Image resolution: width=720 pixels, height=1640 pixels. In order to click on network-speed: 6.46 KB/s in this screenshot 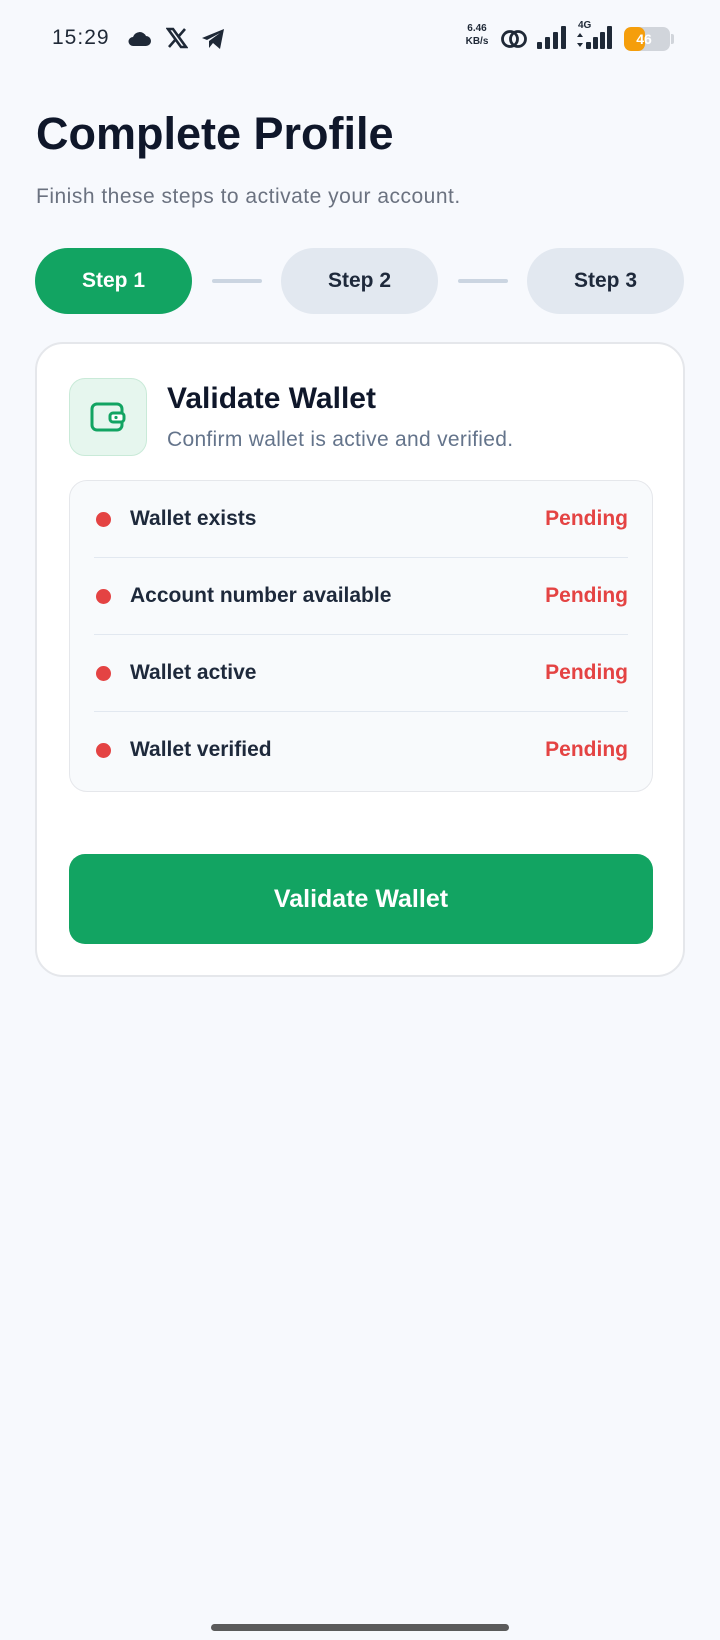, I will do `click(477, 35)`.